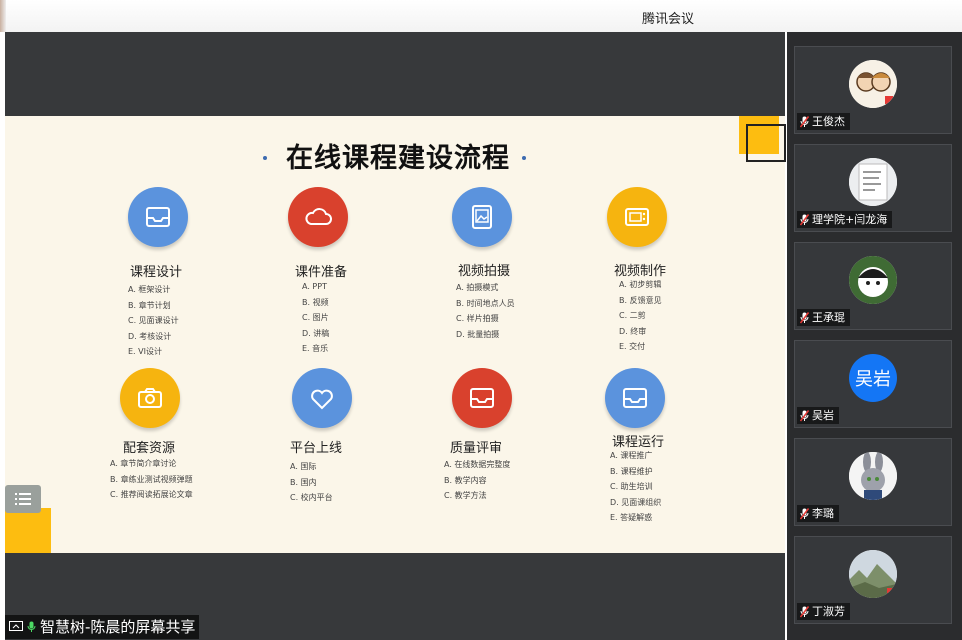  Describe the element at coordinates (477, 287) in the screenshot. I see `list-item: A. 拍摄模式` at that location.